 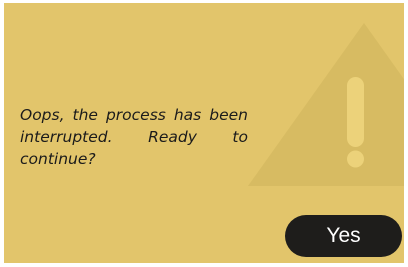 I want to click on exclamation-bar, so click(x=355, y=112).